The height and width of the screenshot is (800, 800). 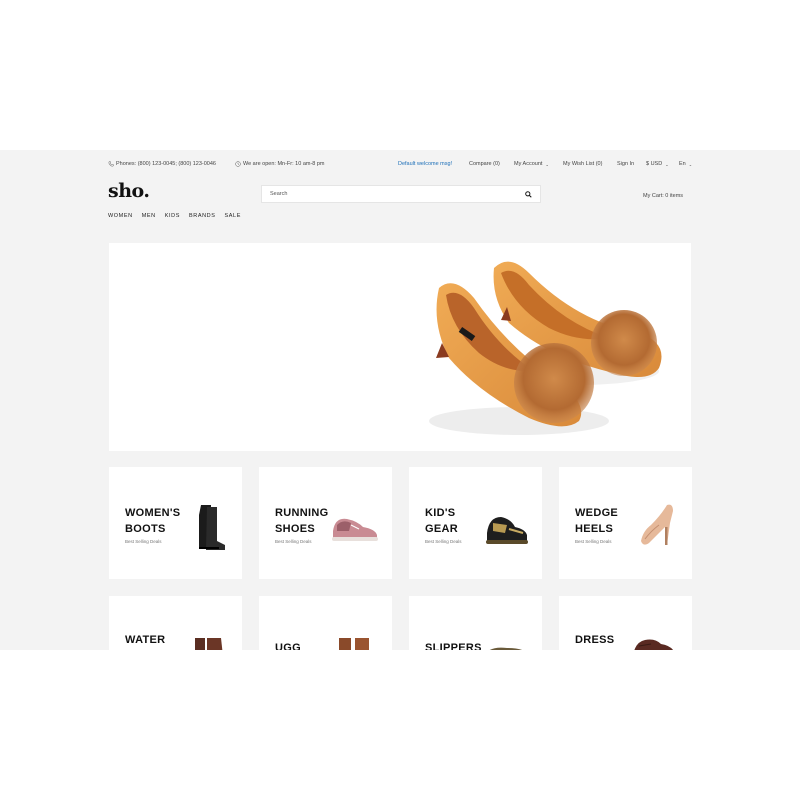 What do you see at coordinates (625, 523) in the screenshot?
I see `category-card-wedge-heels: WEDGE HEELS Best Selling Deals` at bounding box center [625, 523].